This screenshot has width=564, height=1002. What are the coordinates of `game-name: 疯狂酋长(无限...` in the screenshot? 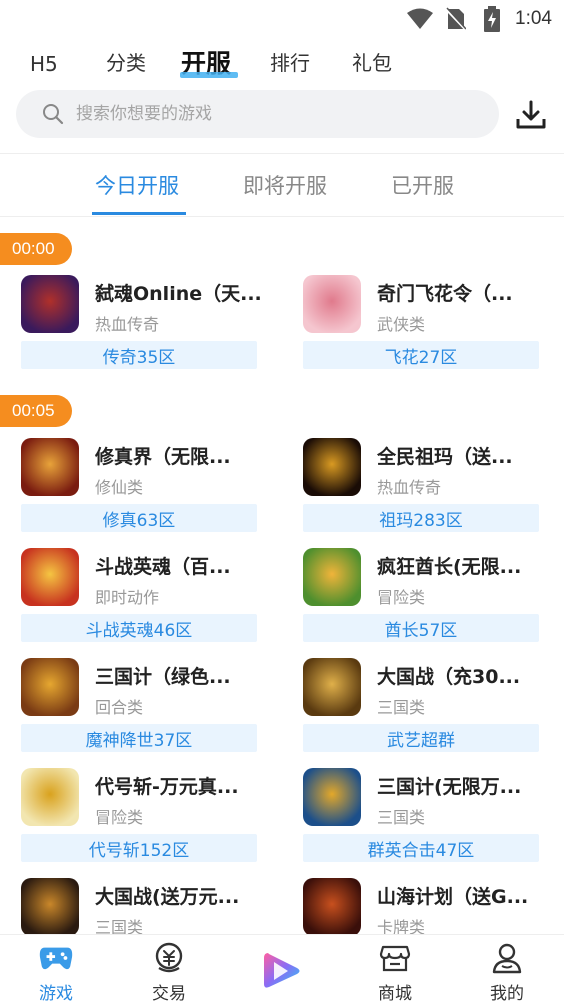 It's located at (449, 567).